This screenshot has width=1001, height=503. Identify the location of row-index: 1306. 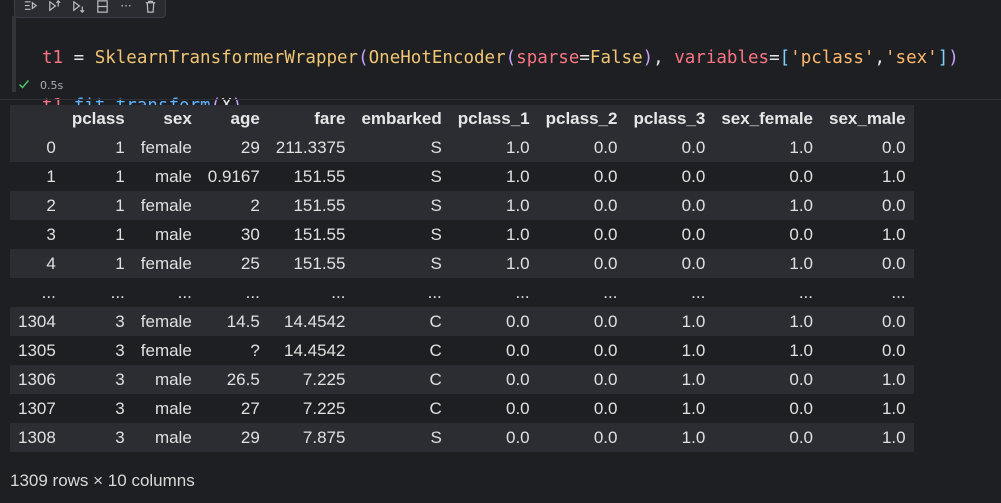
(37, 379).